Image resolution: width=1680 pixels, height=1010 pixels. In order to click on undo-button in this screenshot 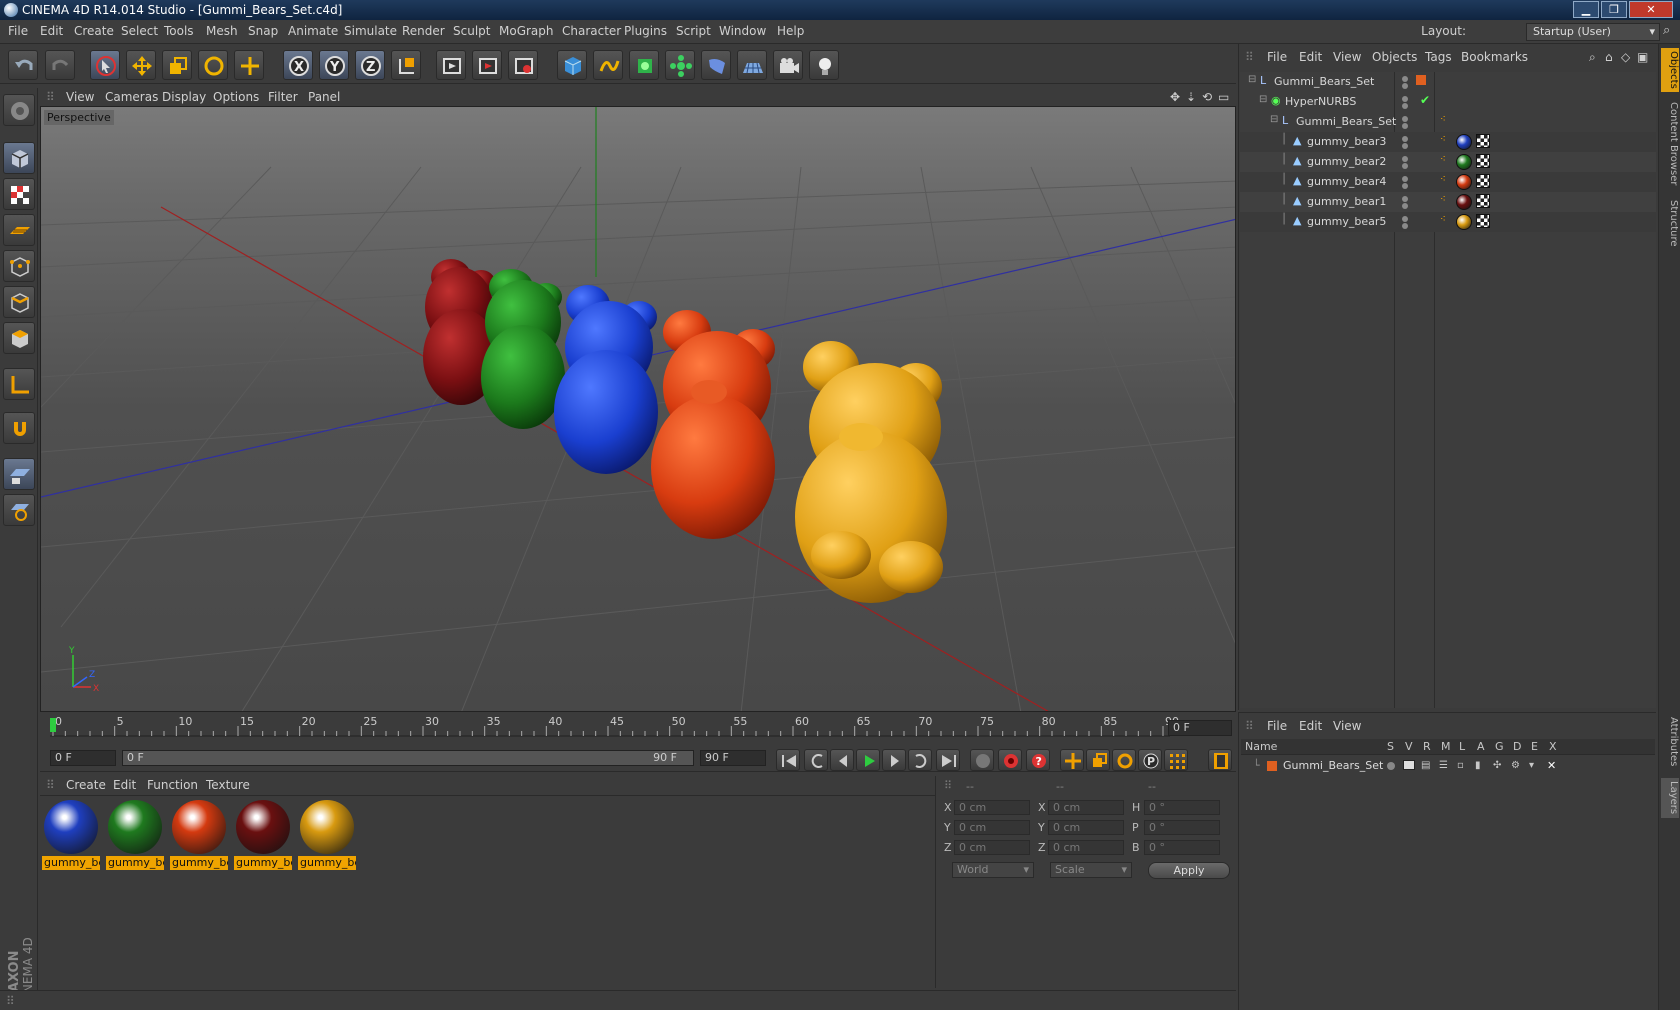, I will do `click(23, 65)`.